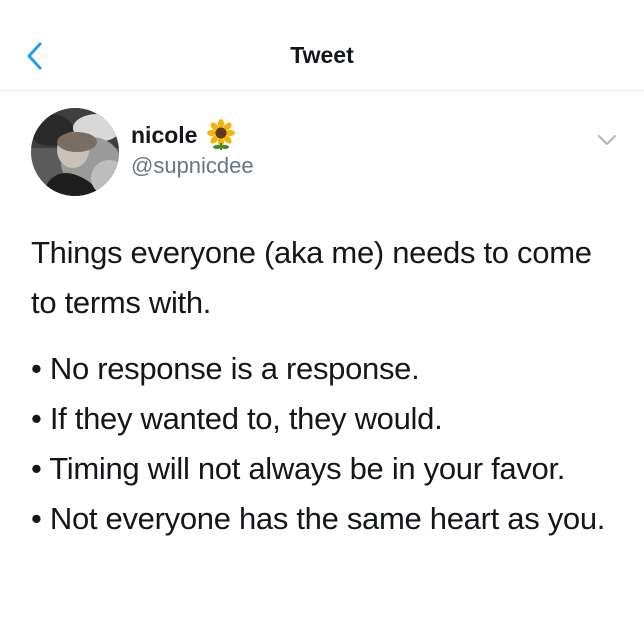  Describe the element at coordinates (237, 418) in the screenshot. I see `tweet-bullet: • If they wanted to, they would.` at that location.